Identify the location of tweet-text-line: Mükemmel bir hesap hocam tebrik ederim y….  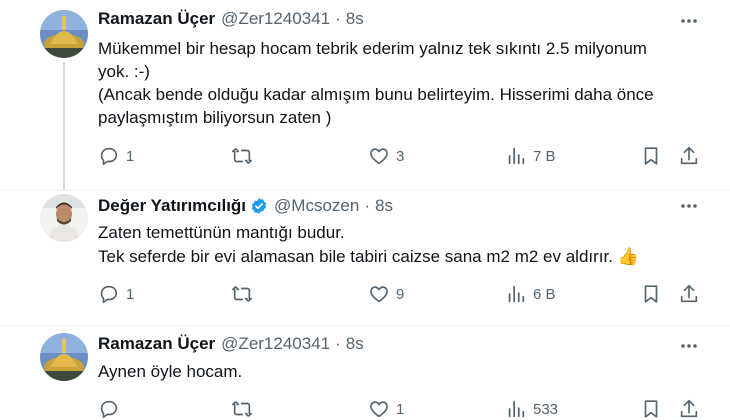
(372, 48).